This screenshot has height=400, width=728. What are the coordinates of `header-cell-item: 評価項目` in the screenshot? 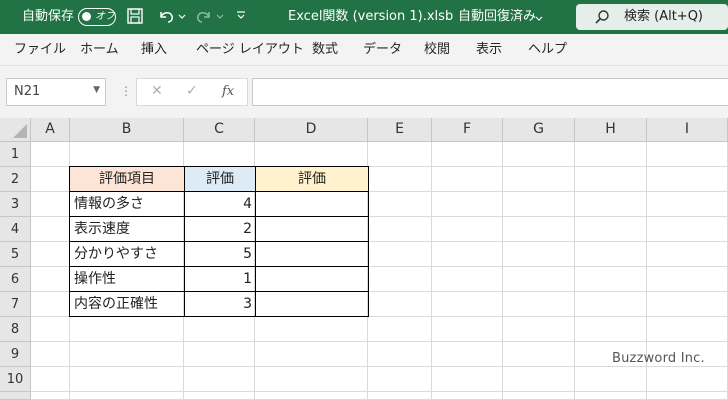 It's located at (127, 179).